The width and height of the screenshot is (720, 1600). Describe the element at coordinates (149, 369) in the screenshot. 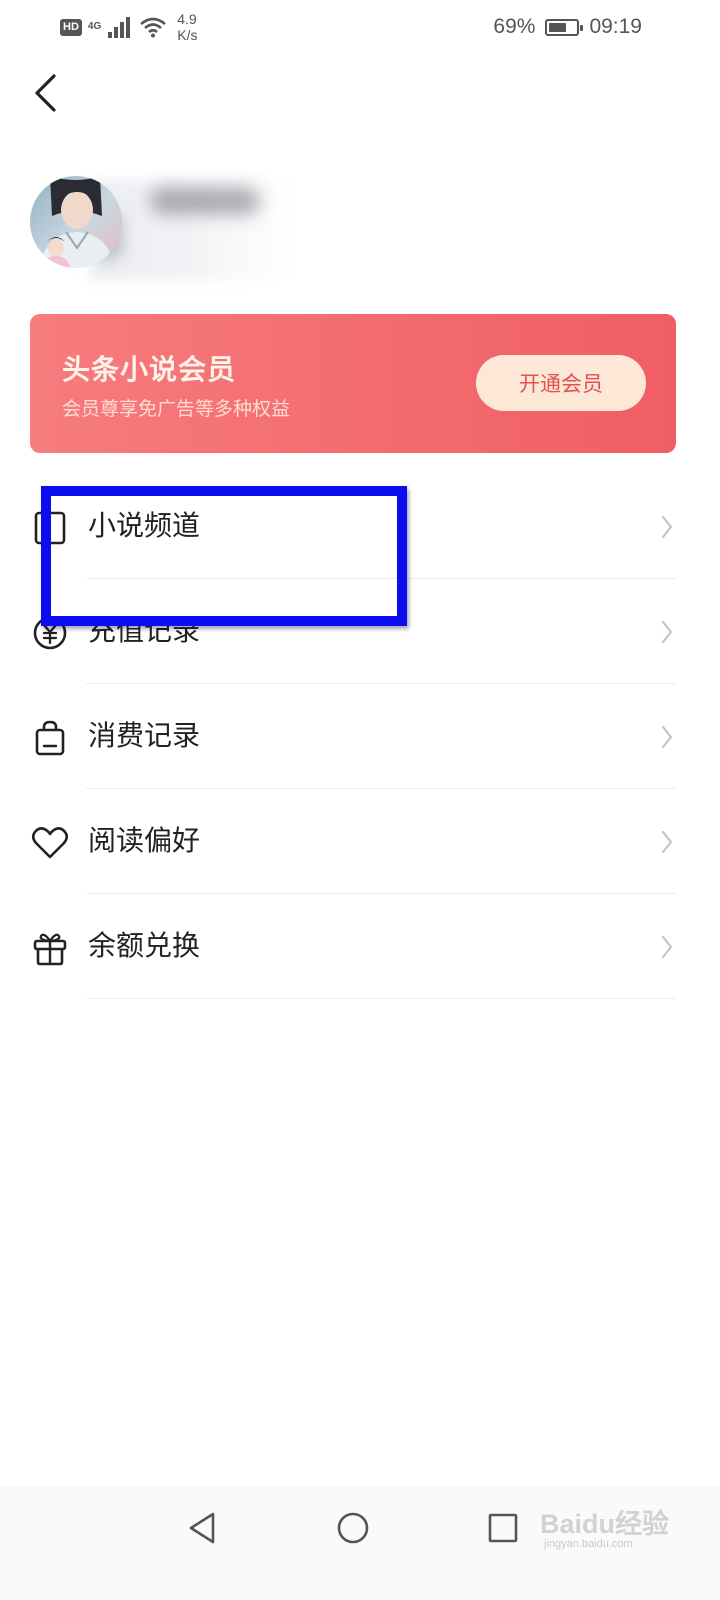

I see `vip-title: 头条小说会员` at that location.